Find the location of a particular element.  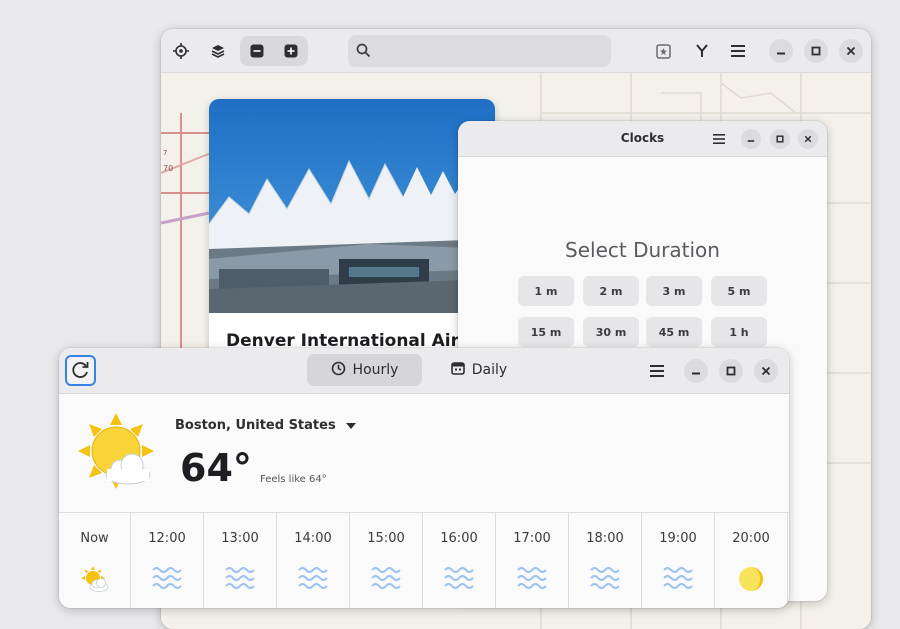

hour-cell: 16:00 is located at coordinates (459, 560).